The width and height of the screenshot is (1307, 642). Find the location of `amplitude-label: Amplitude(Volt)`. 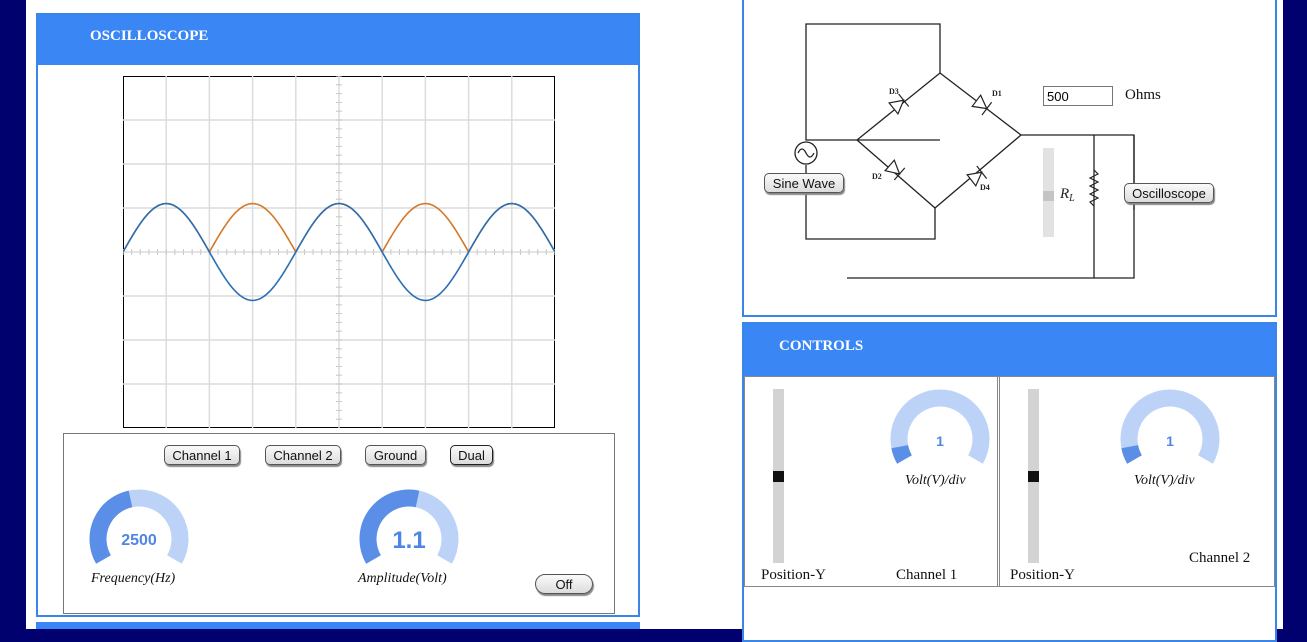

amplitude-label: Amplitude(Volt) is located at coordinates (402, 578).